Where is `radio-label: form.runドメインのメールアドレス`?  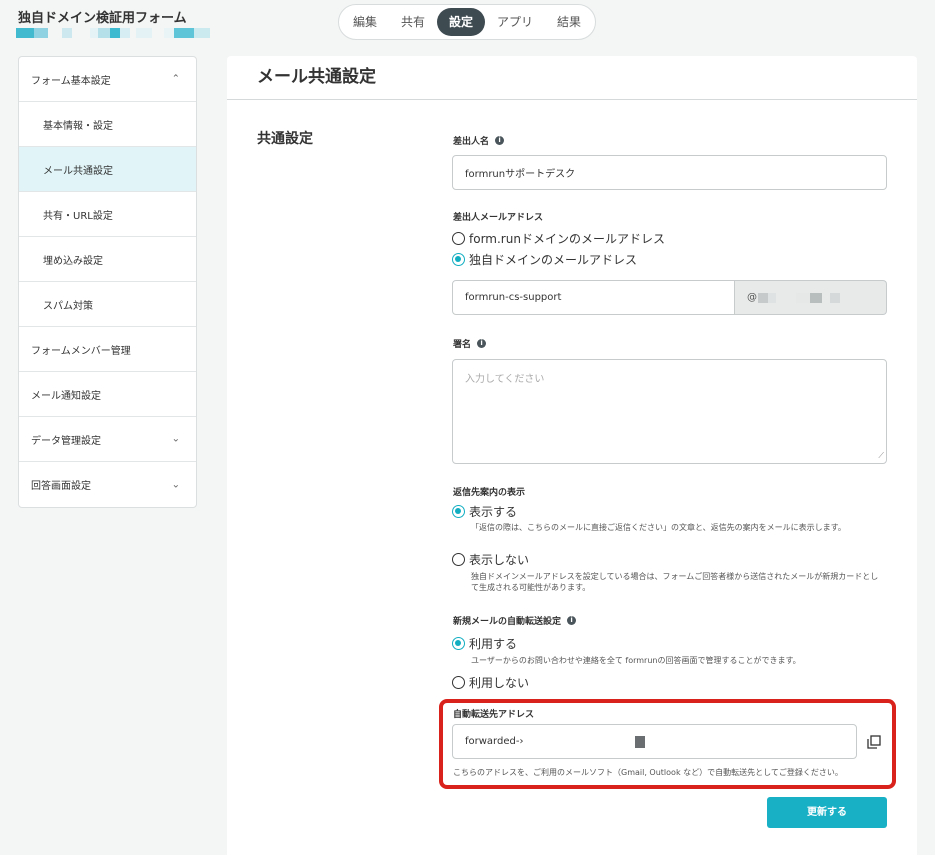
radio-label: form.runドメインのメールアドレス is located at coordinates (567, 239).